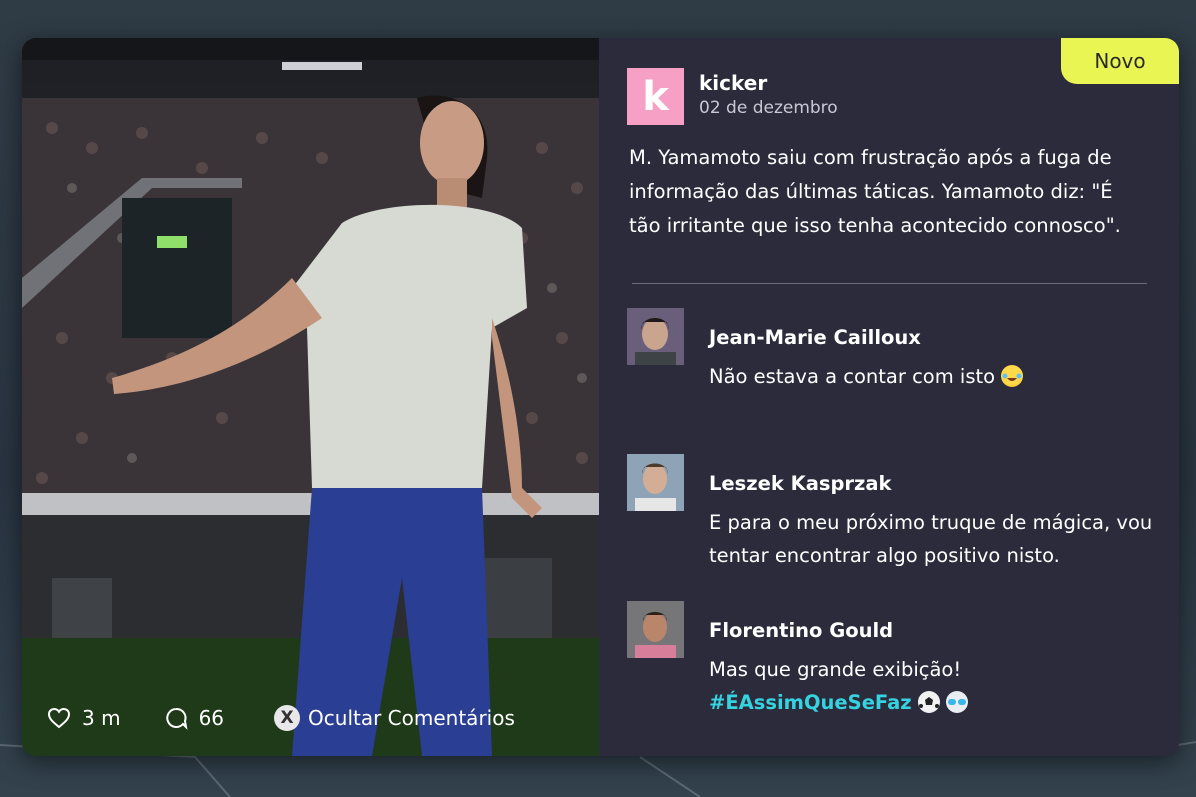 The image size is (1196, 797). Describe the element at coordinates (835, 669) in the screenshot. I see `comment-body: Mas que grande exibição!` at that location.